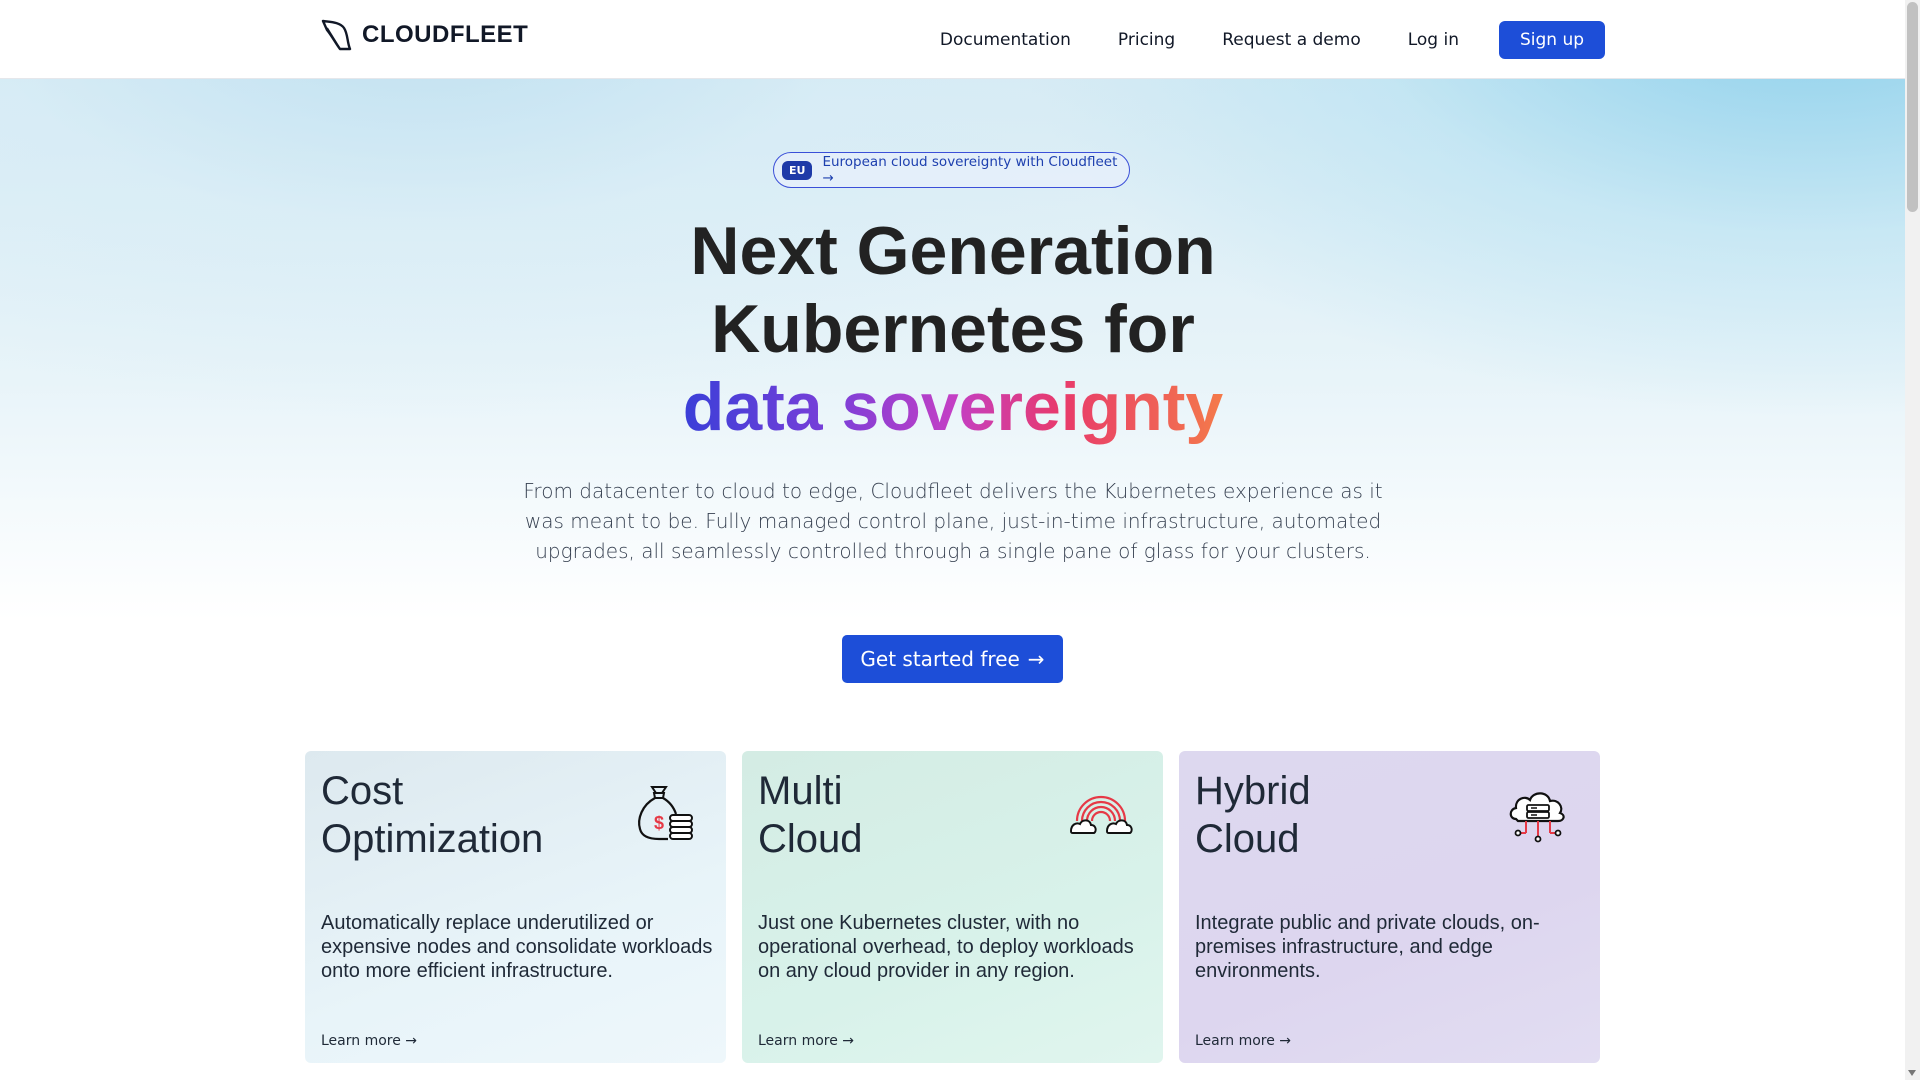 Image resolution: width=1920 pixels, height=1080 pixels. I want to click on brand-logo: CLOUDFLEET, so click(424, 35).